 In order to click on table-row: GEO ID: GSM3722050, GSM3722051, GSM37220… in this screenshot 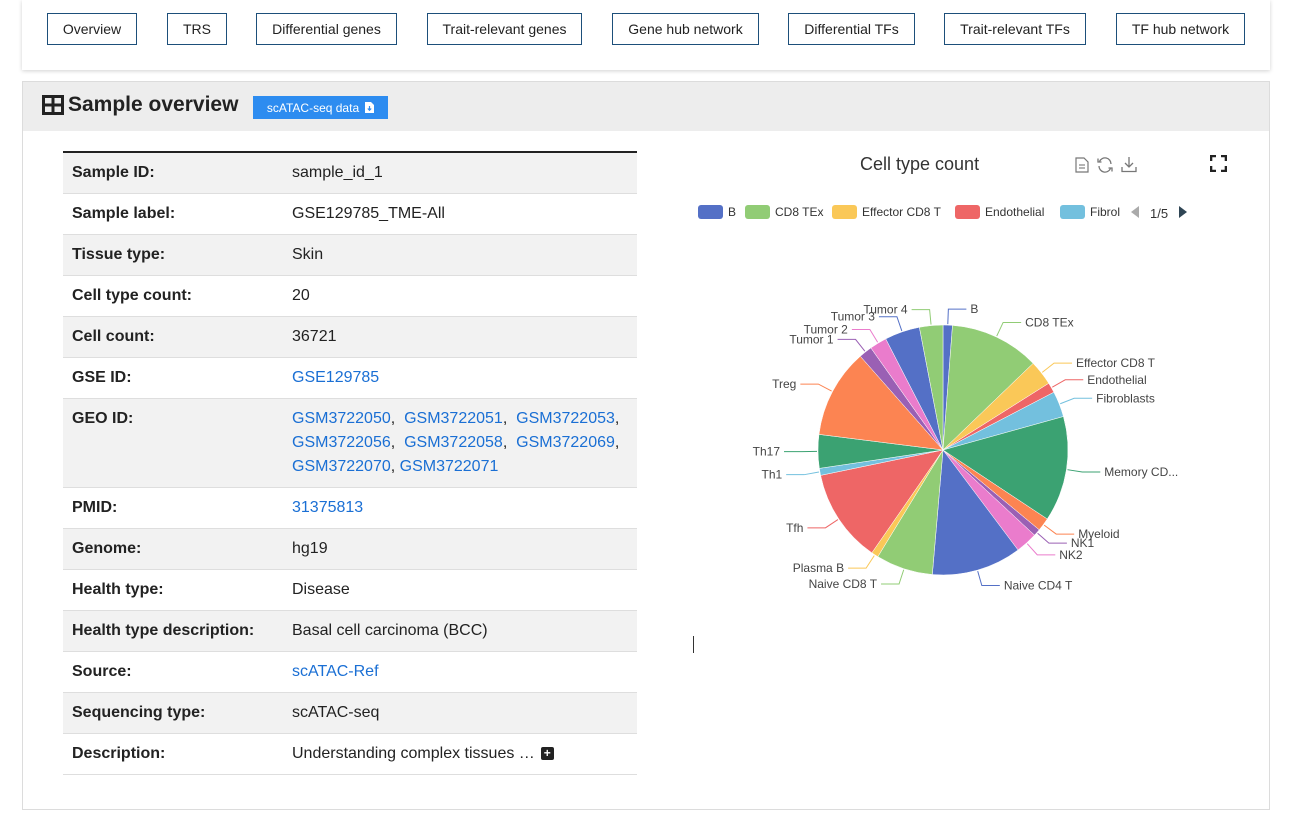, I will do `click(350, 443)`.